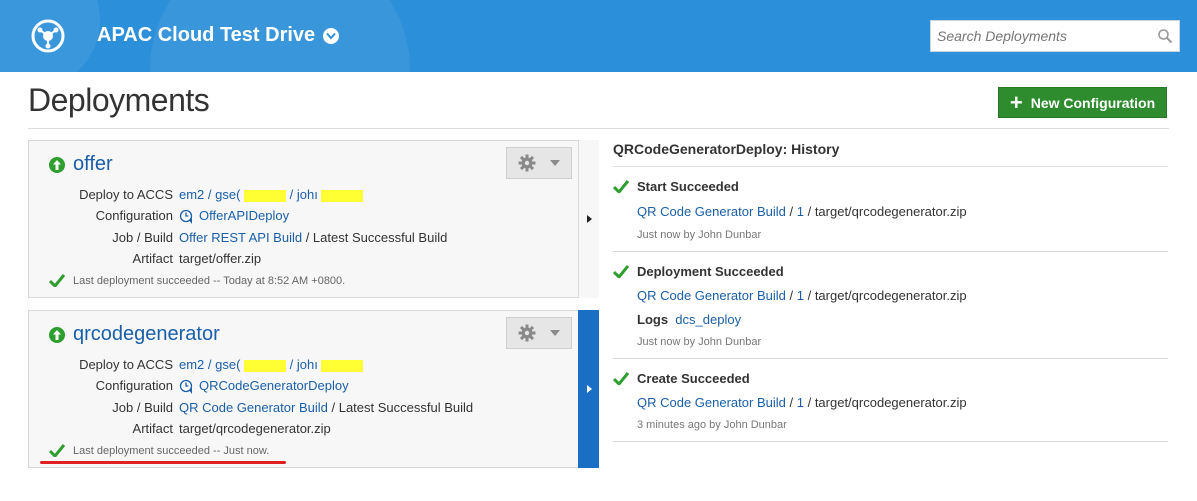 The height and width of the screenshot is (501, 1197). I want to click on logs-label: Logs, so click(653, 319).